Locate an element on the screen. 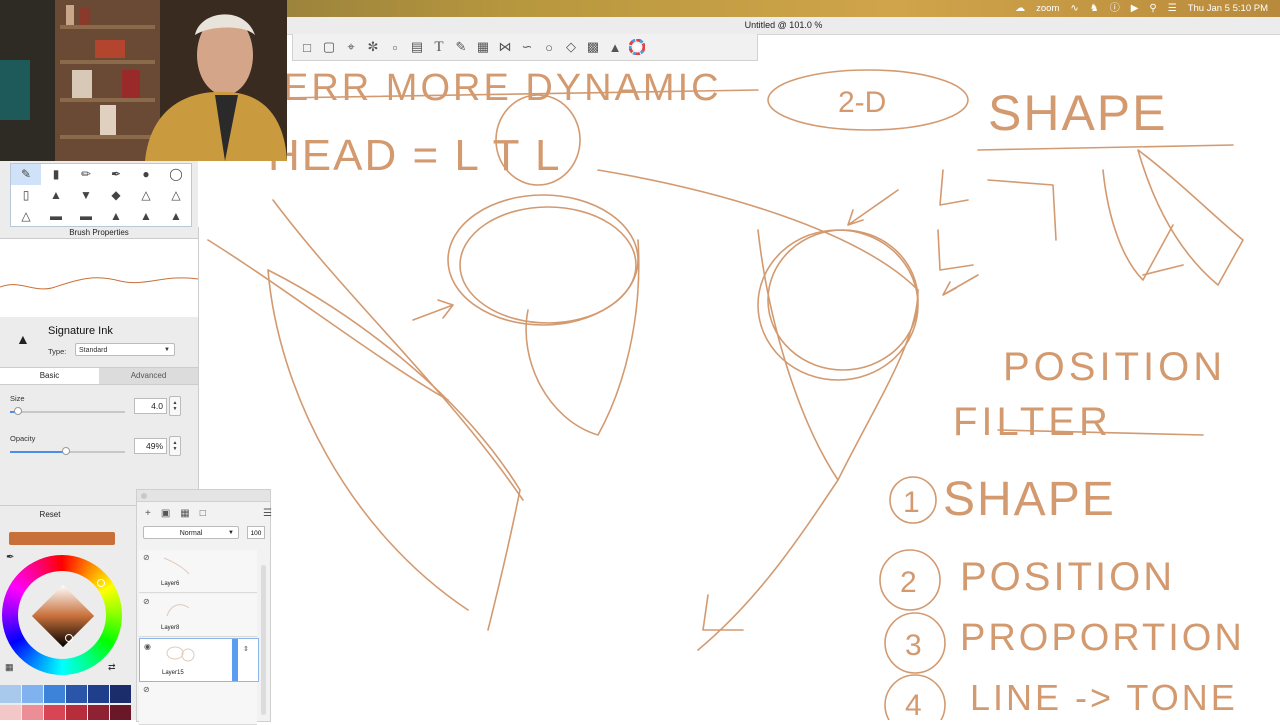 The image size is (1280, 725). current-color-swatch is located at coordinates (62, 538).